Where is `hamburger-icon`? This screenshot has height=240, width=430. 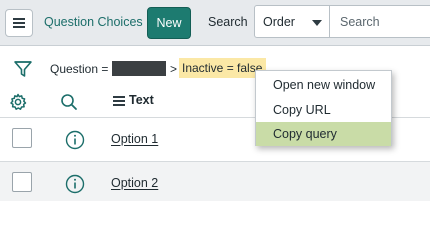 hamburger-icon is located at coordinates (19, 23).